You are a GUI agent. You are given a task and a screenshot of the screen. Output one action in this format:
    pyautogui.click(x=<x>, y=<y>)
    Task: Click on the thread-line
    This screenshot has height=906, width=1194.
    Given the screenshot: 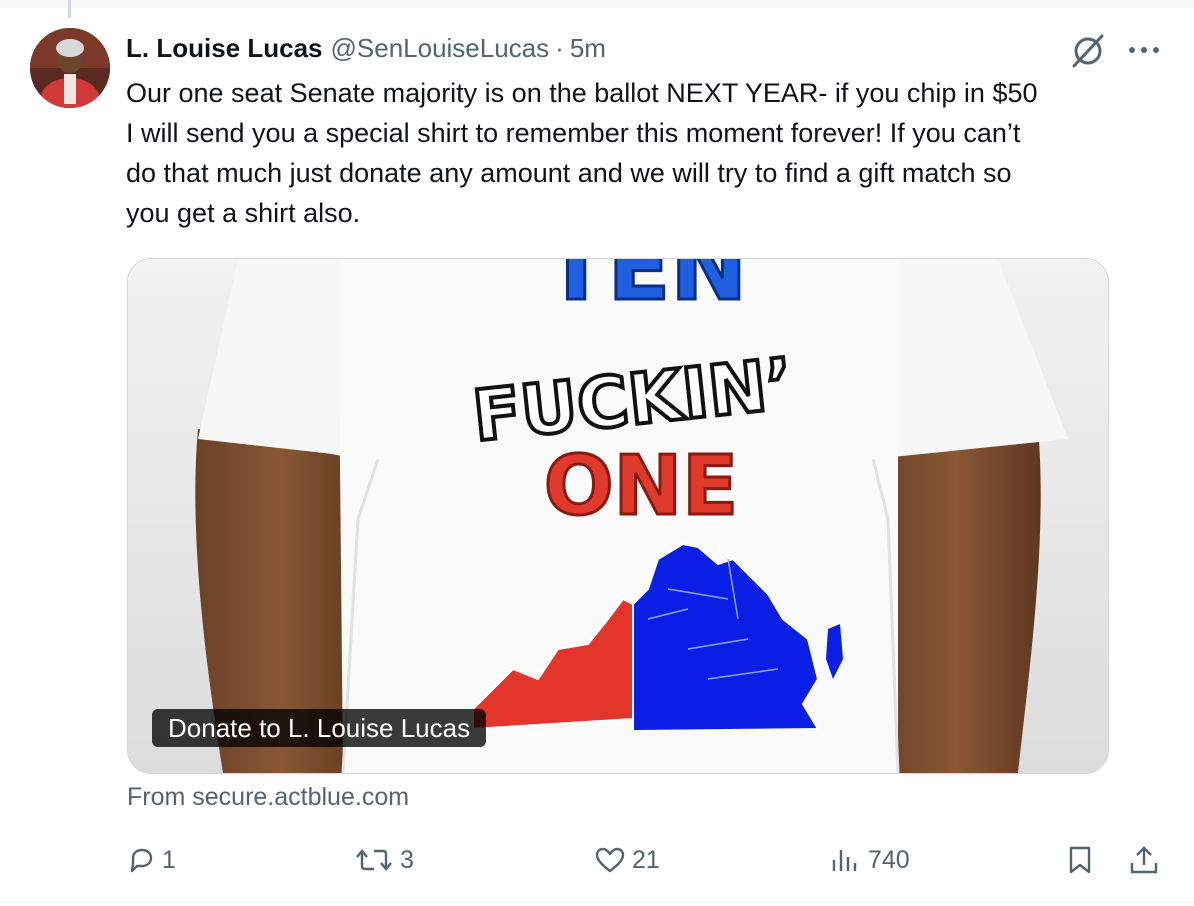 What is the action you would take?
    pyautogui.click(x=69, y=9)
    